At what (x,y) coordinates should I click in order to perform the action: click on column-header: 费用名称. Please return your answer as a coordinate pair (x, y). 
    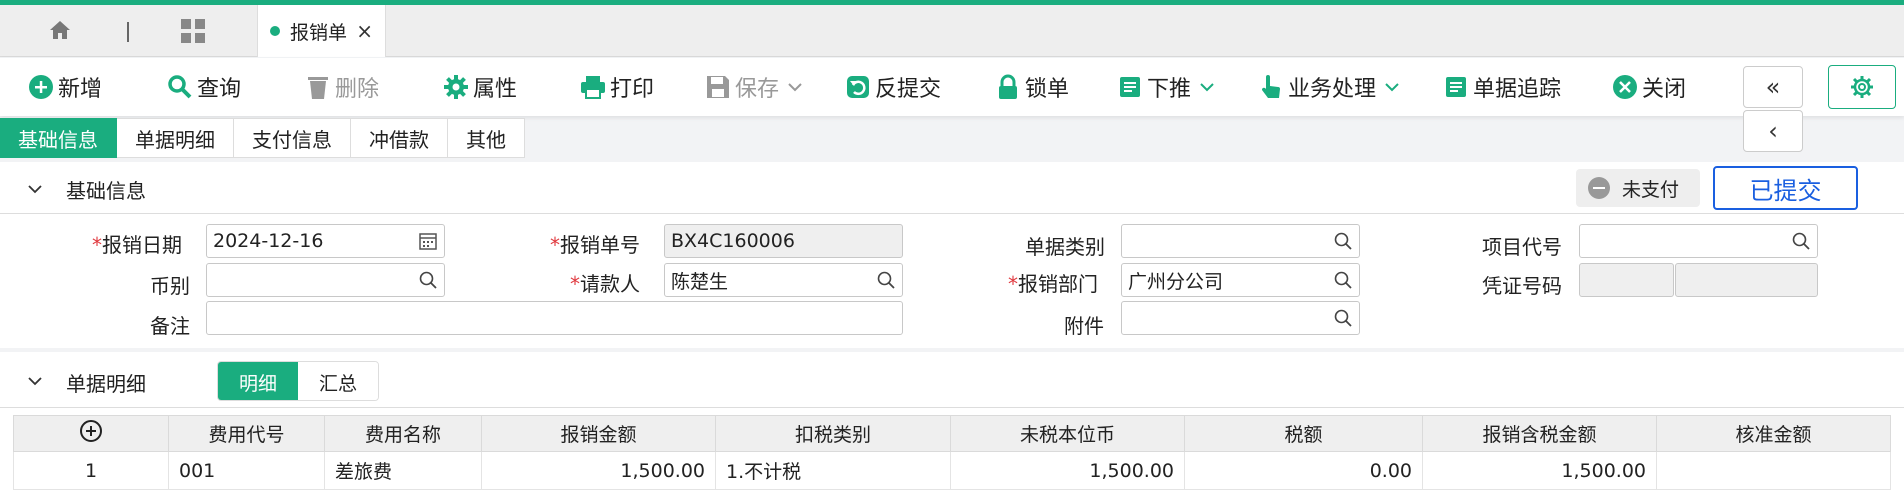
    Looking at the image, I should click on (403, 433).